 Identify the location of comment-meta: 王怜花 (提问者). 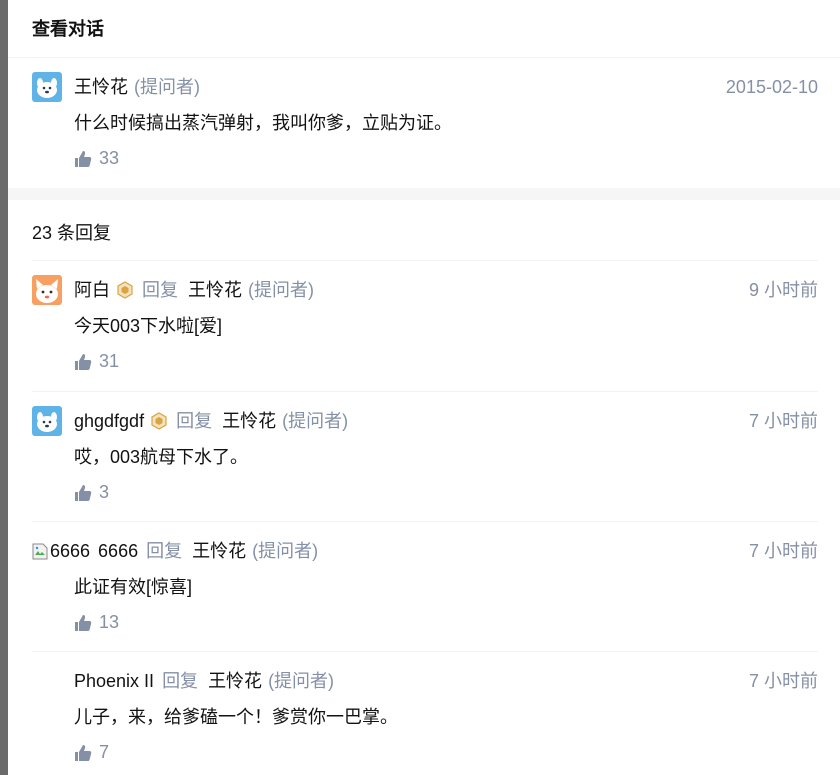
(446, 87).